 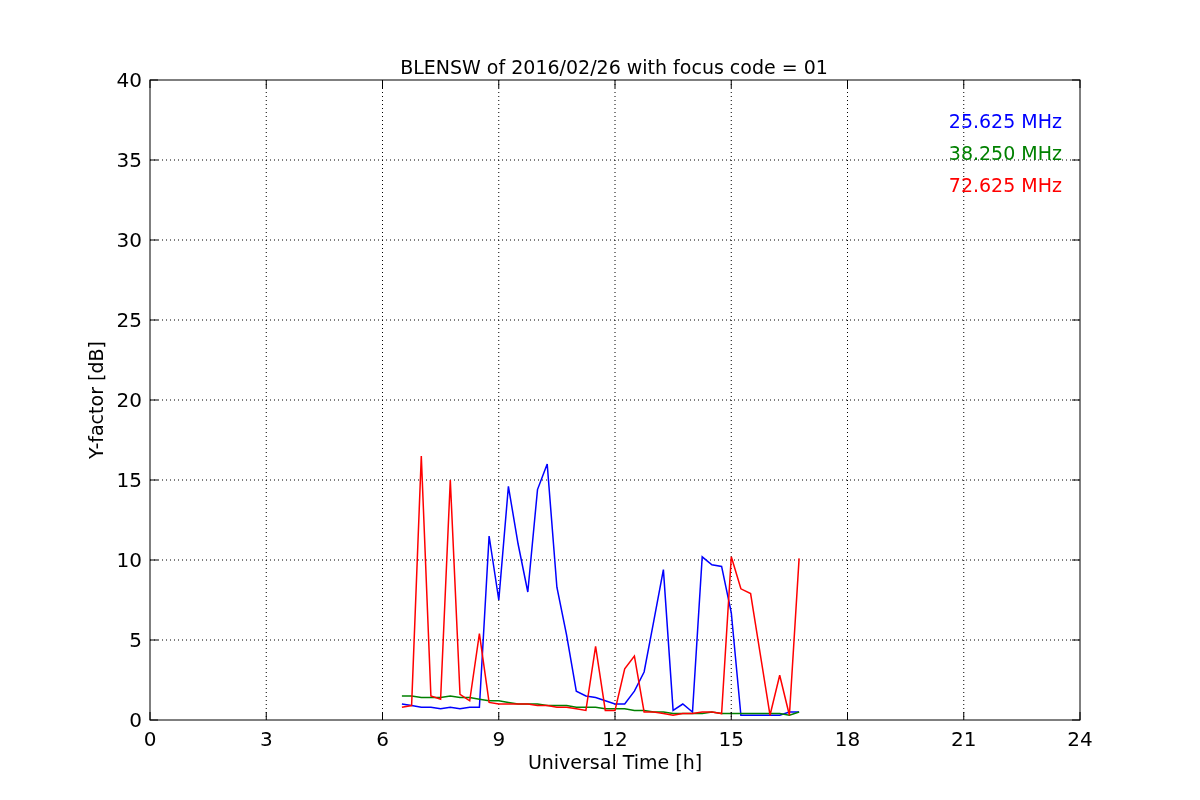 I want to click on x-tick-label: 18, so click(x=847, y=739).